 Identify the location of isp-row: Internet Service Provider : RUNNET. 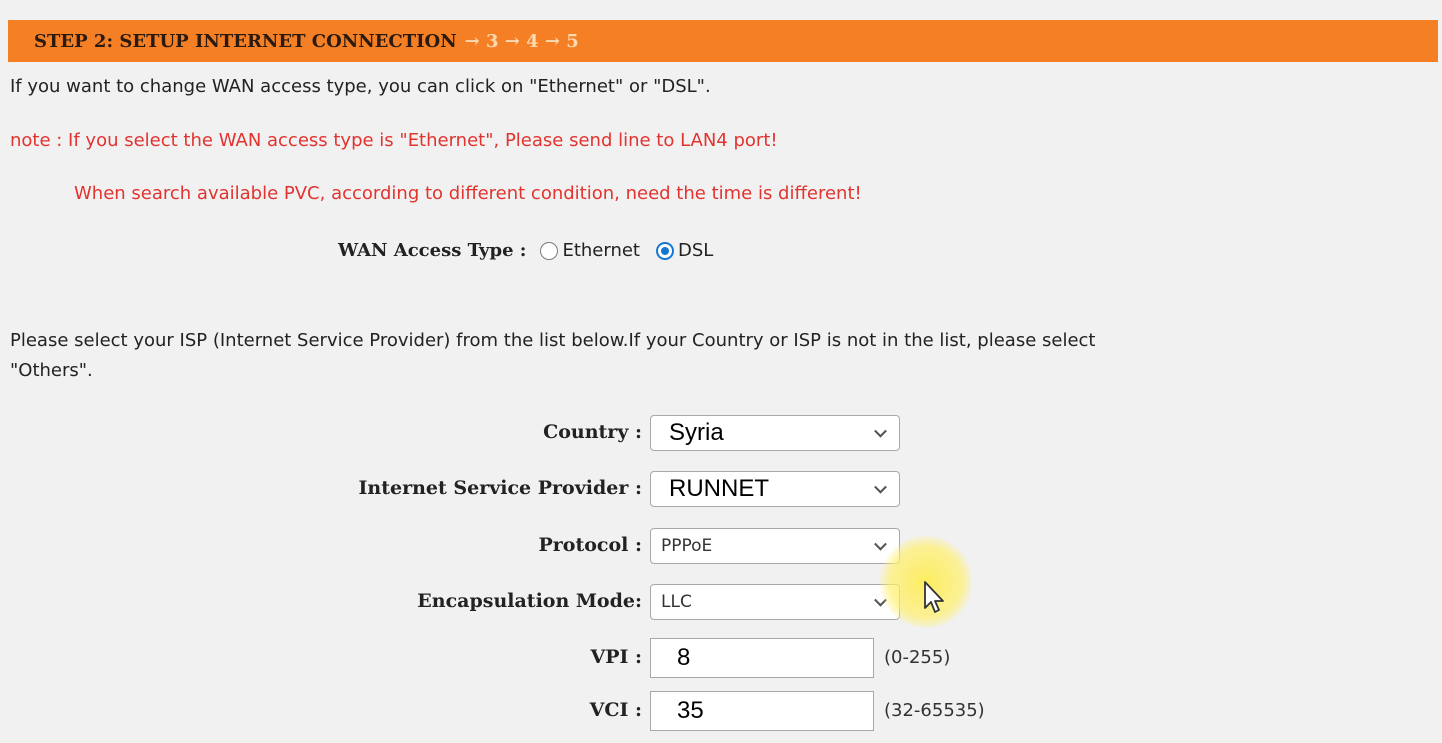
(721, 489).